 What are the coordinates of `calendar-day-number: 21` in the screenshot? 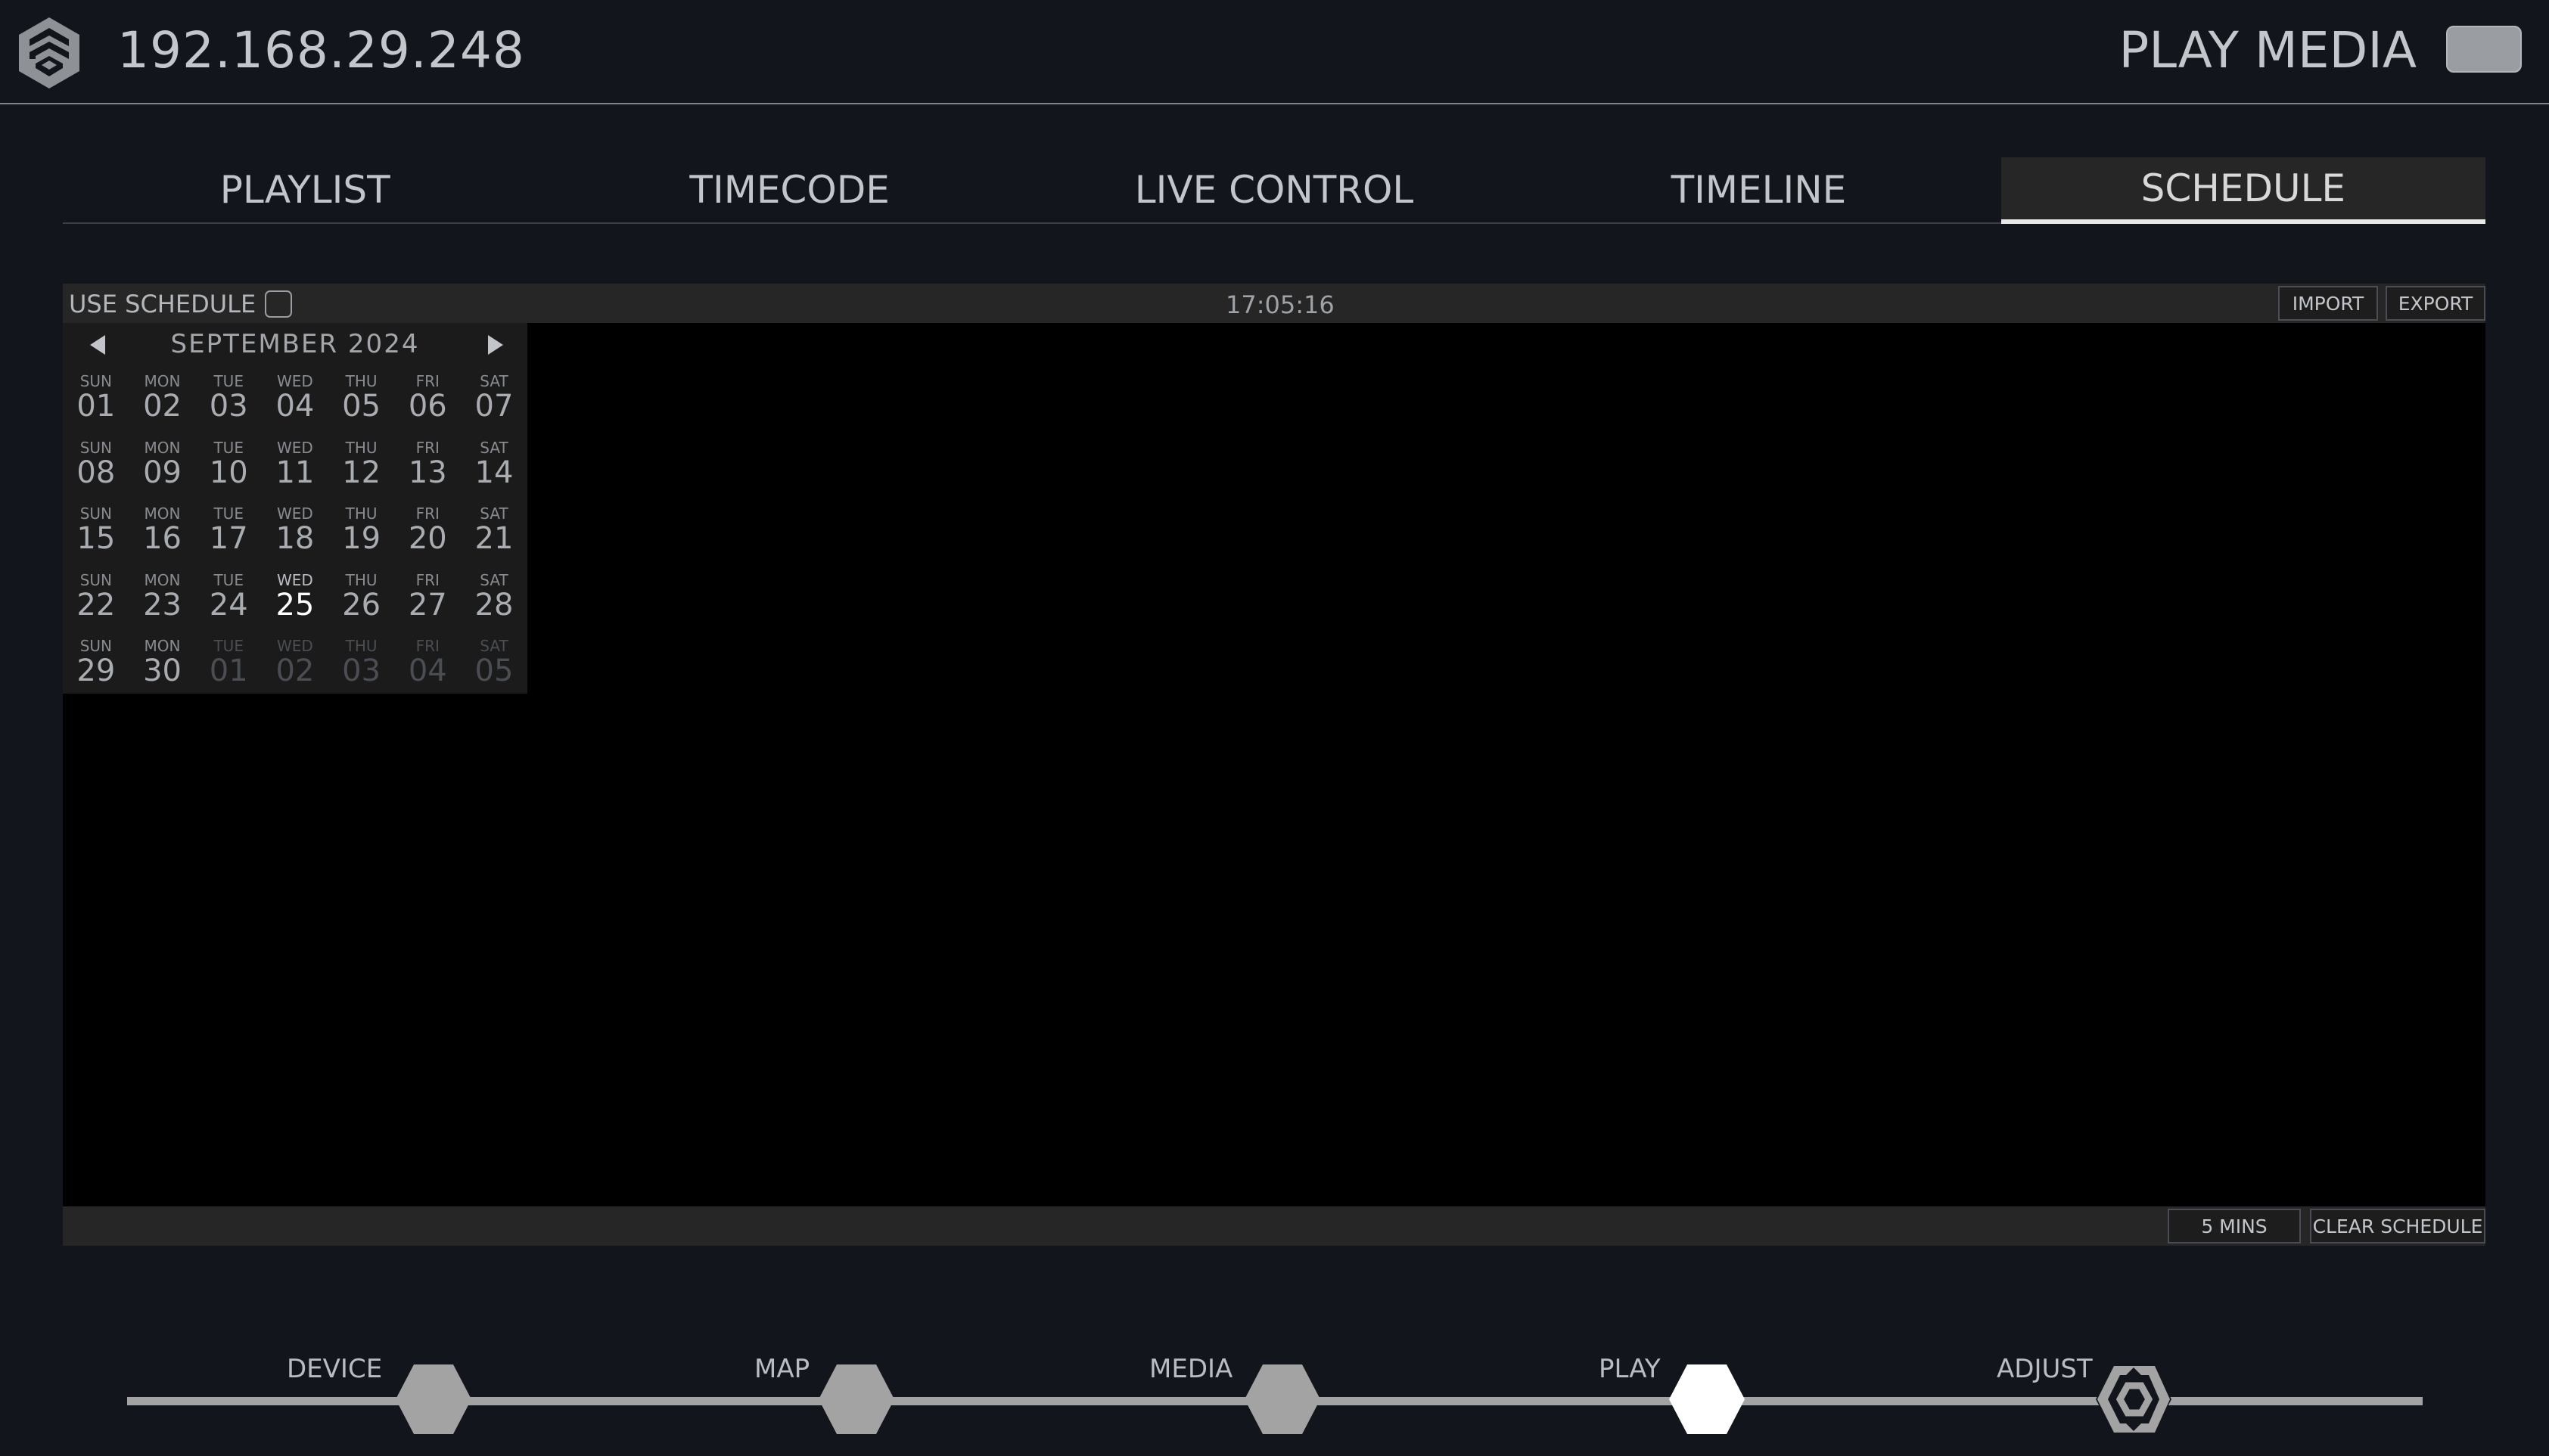 It's located at (494, 538).